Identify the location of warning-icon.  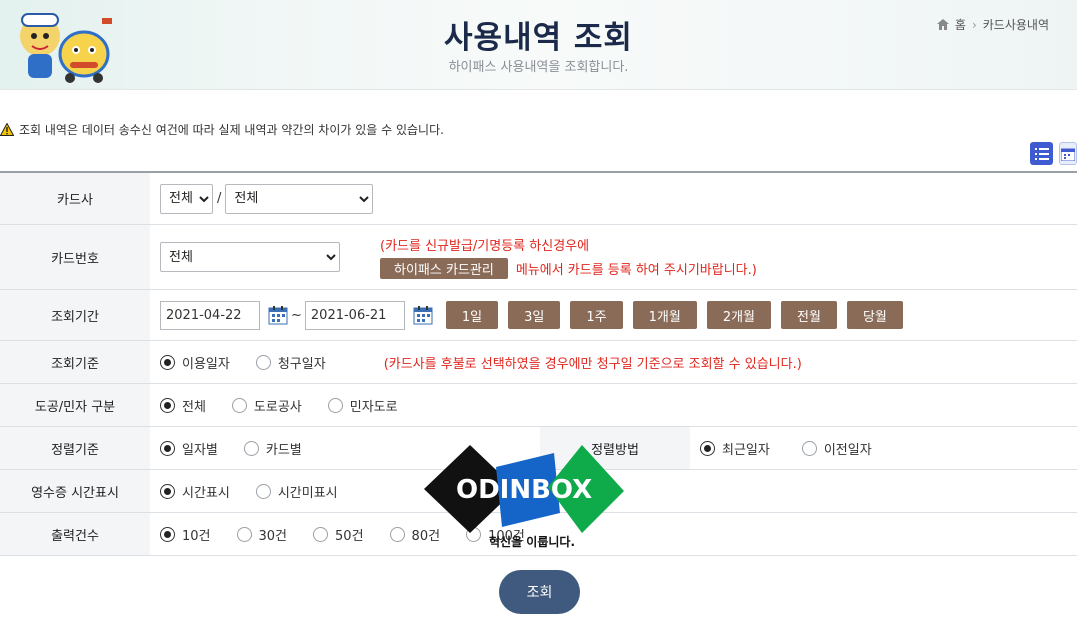
(7, 129).